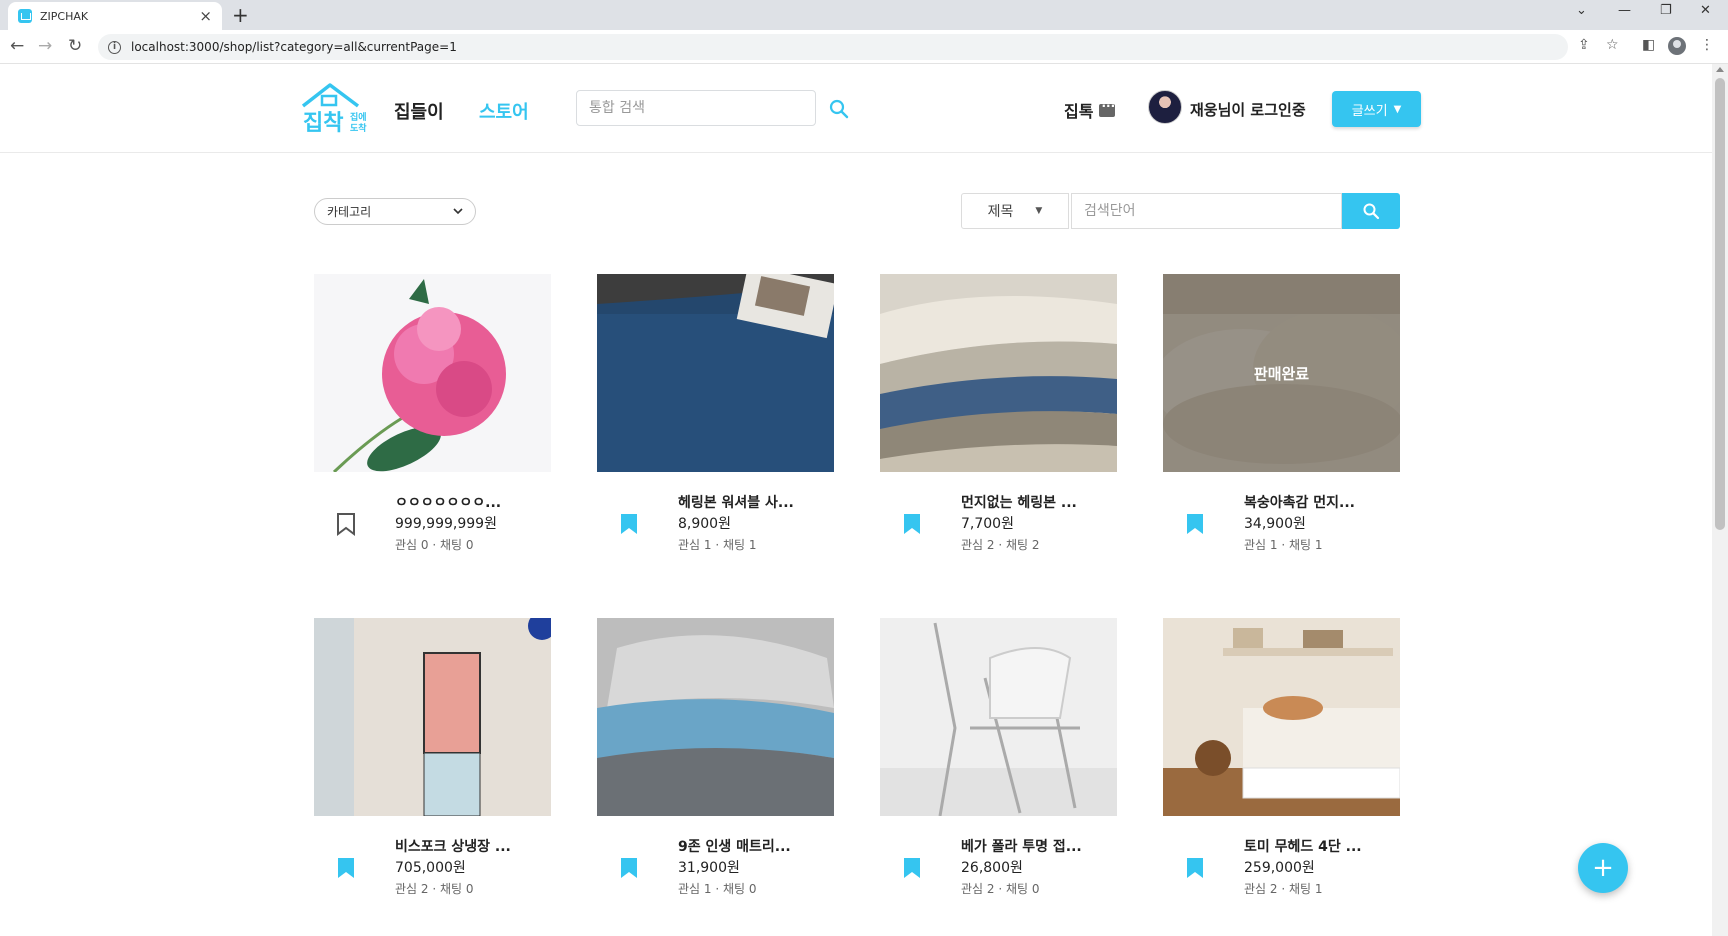 The height and width of the screenshot is (936, 1728). I want to click on new-tab-icon: +, so click(240, 15).